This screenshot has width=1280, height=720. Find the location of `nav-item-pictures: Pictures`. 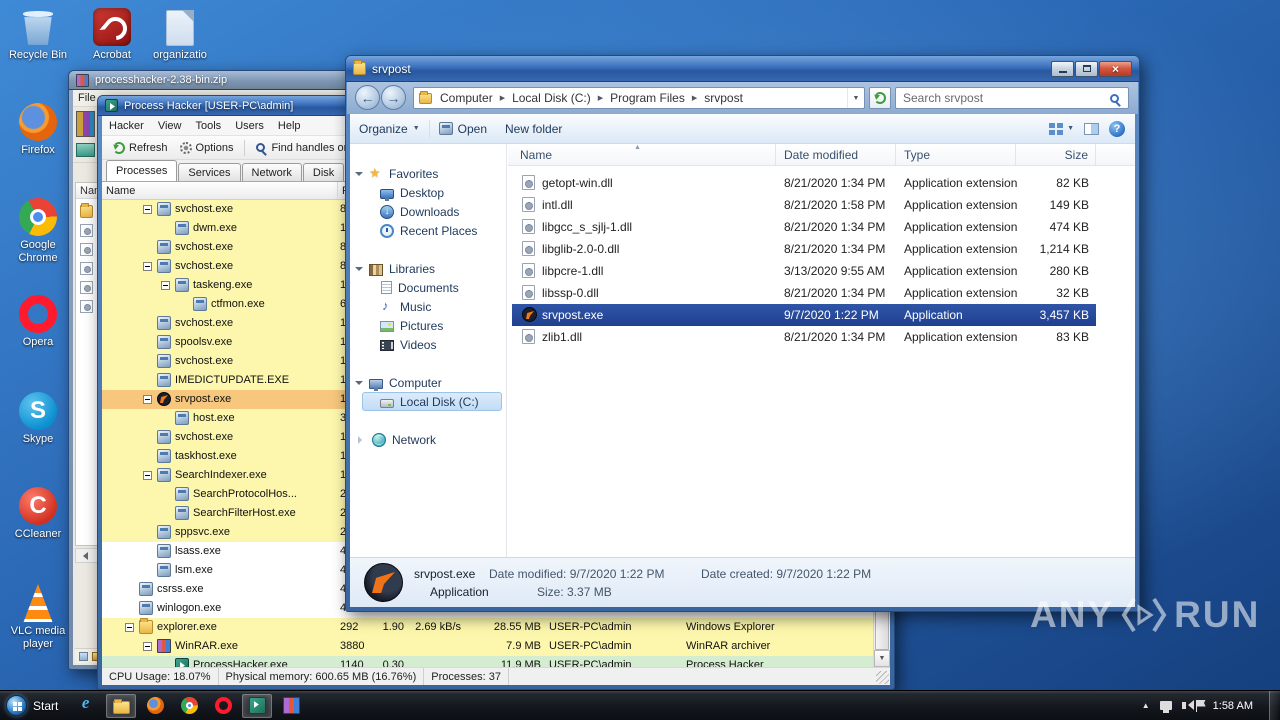

nav-item-pictures: Pictures is located at coordinates (432, 325).